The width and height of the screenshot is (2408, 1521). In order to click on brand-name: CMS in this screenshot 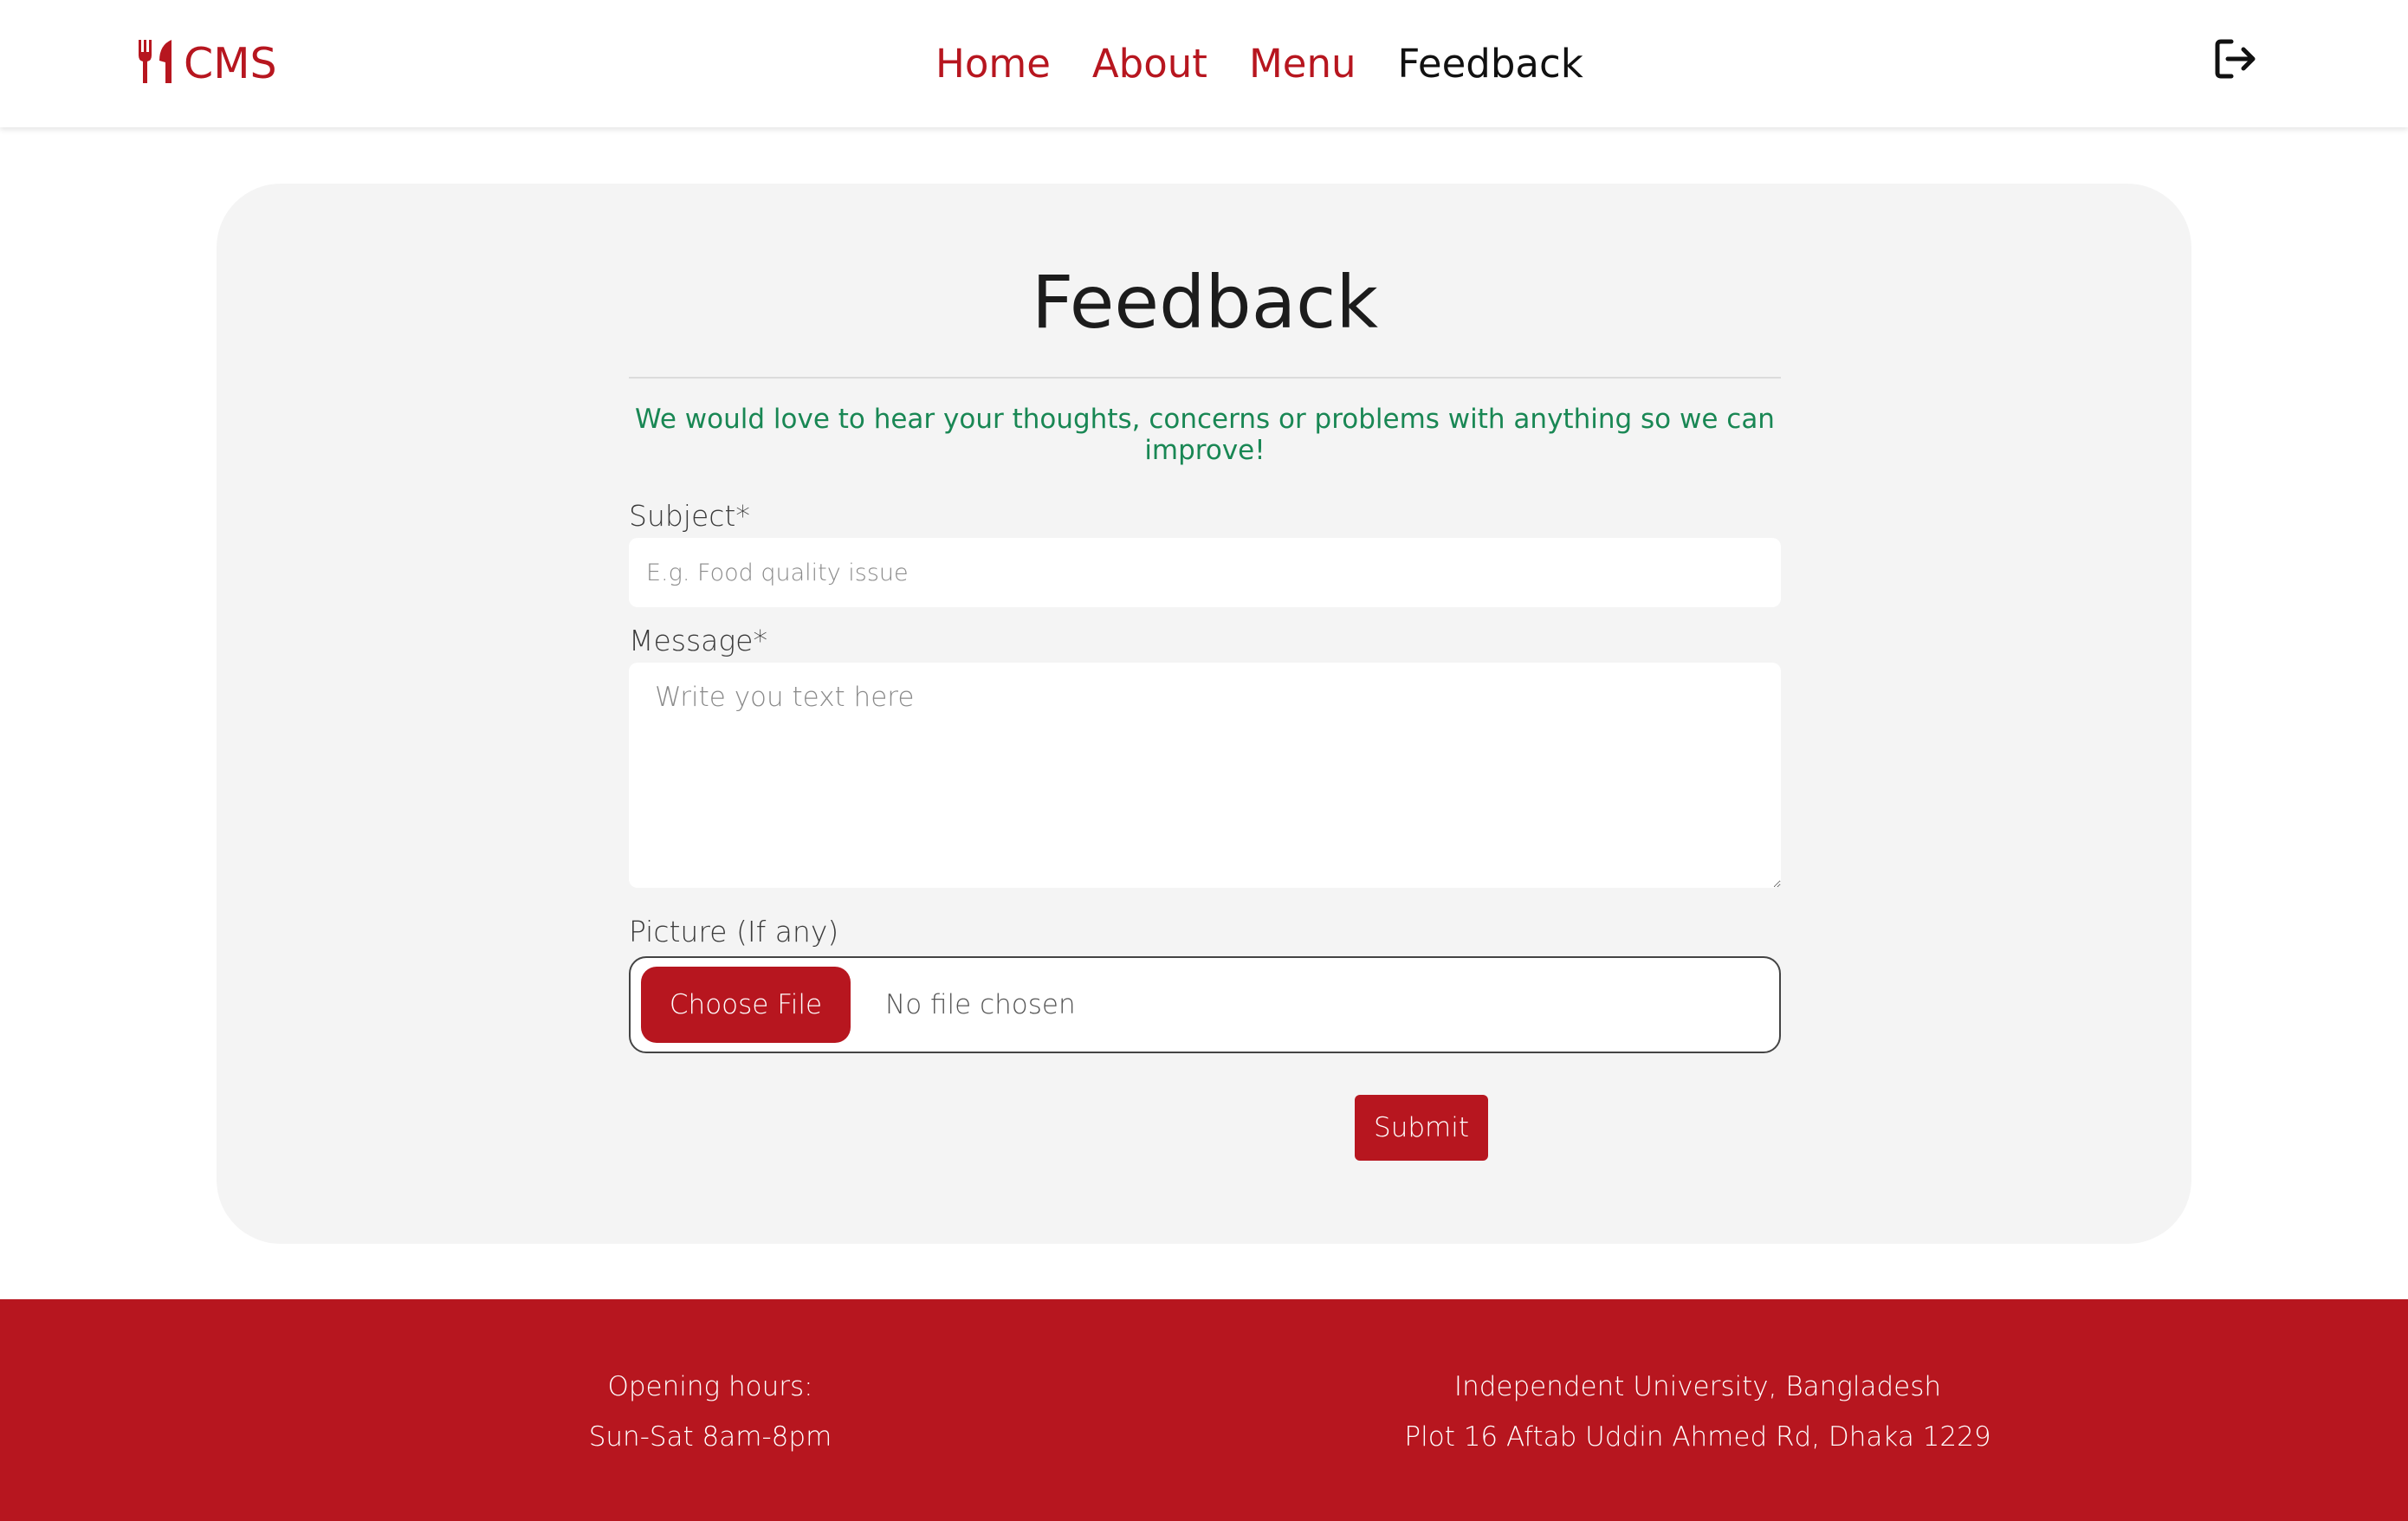, I will do `click(230, 63)`.